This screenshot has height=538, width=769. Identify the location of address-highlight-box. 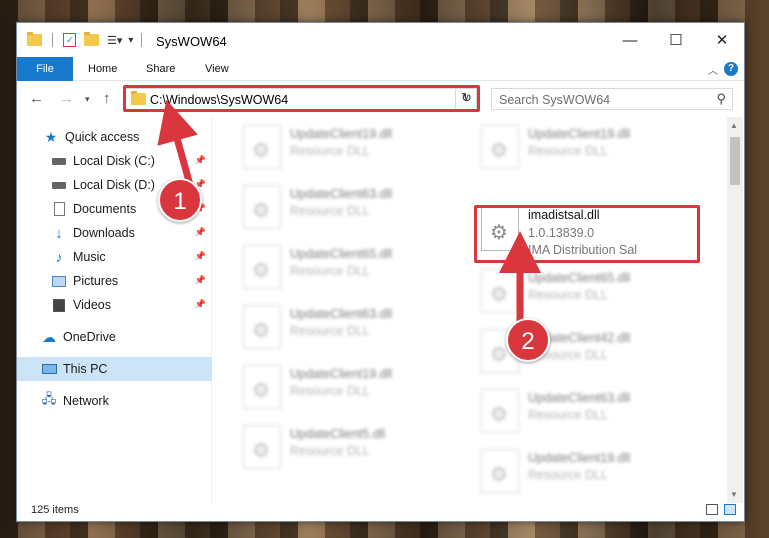
(301, 98).